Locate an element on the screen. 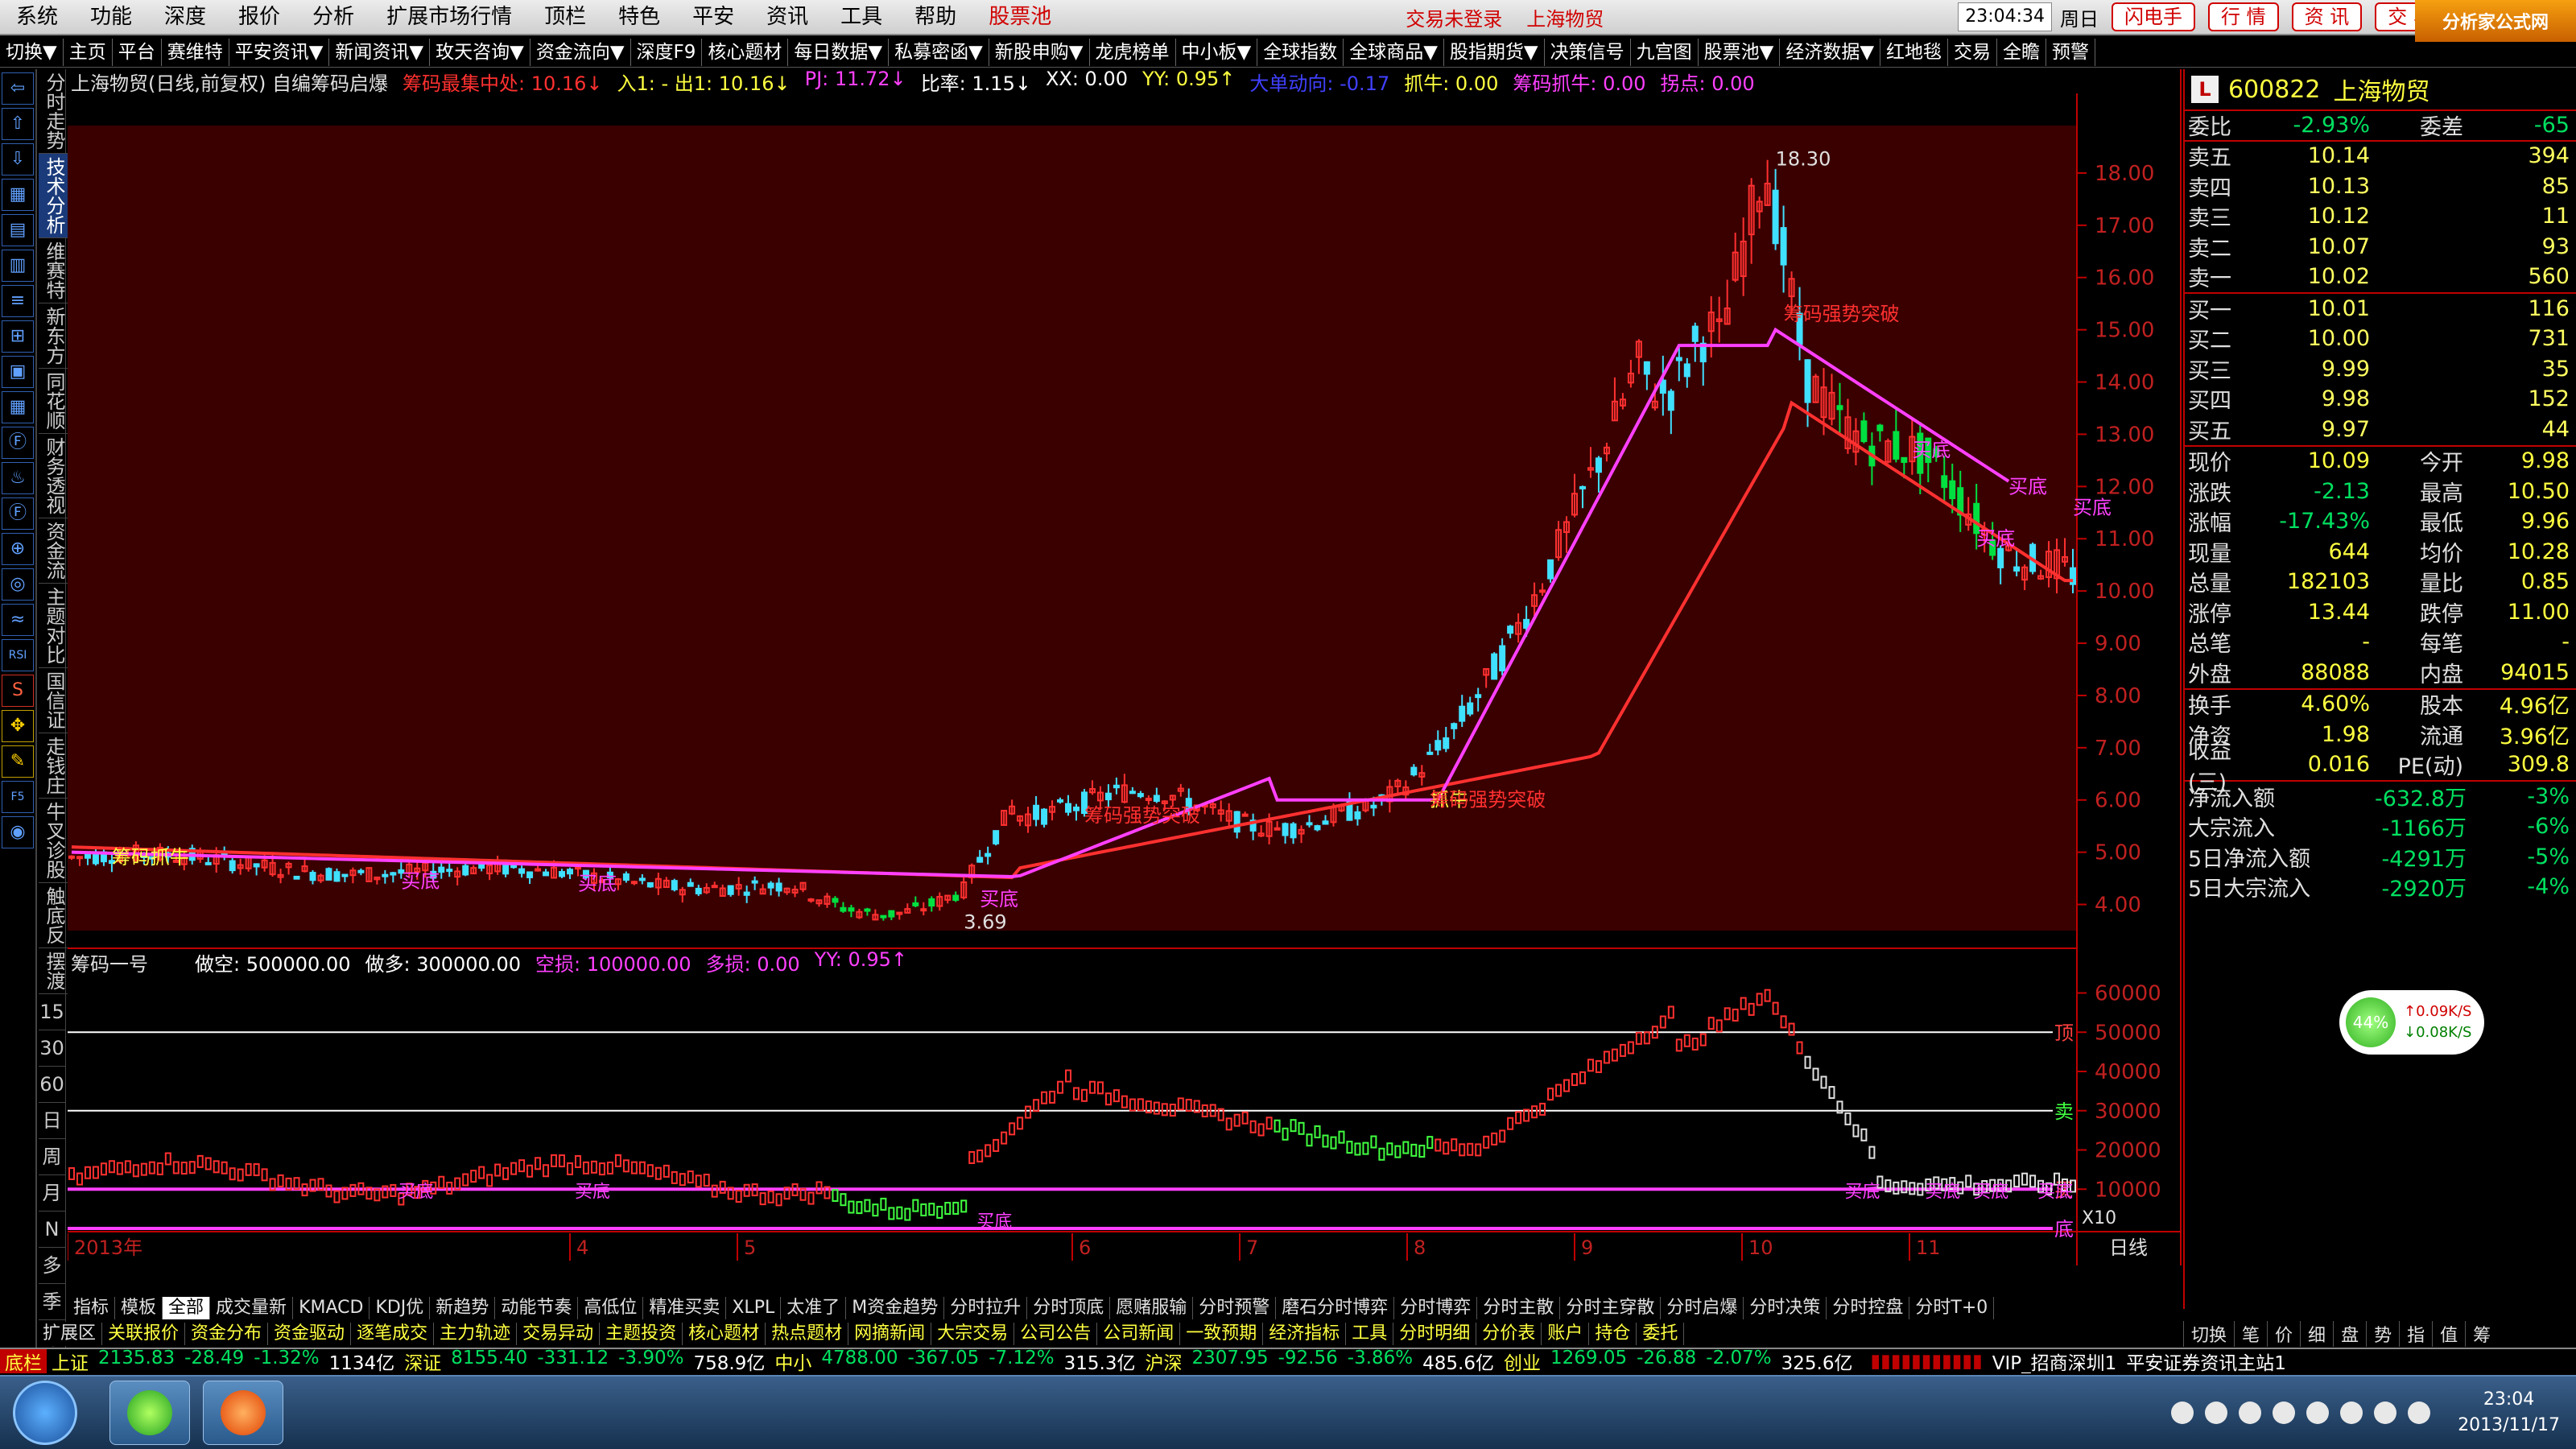  extension-tab: 账户 is located at coordinates (1566, 1334).